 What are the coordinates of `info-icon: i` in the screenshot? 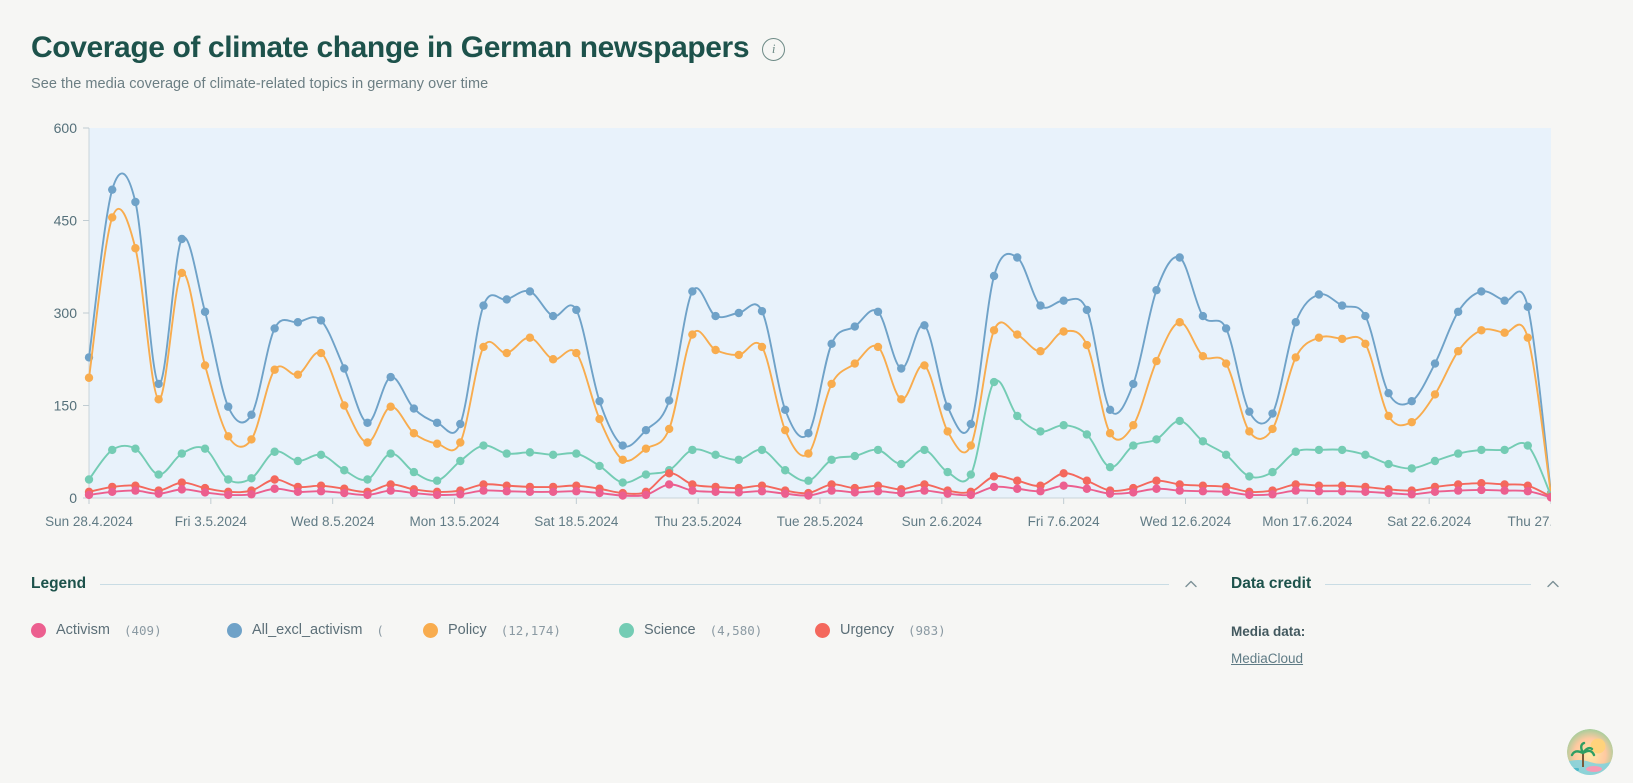 It's located at (774, 49).